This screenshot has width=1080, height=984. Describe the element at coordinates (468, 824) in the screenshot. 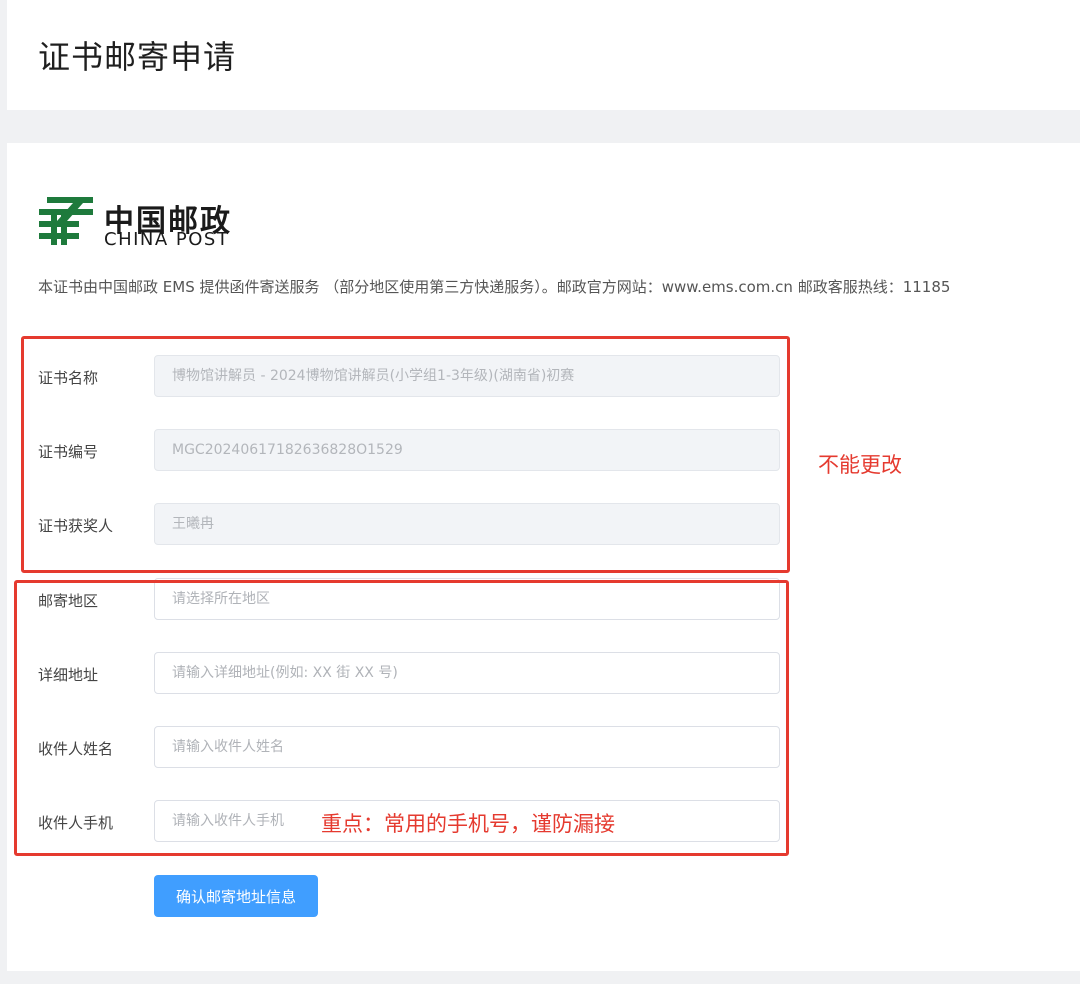

I see `phone-annotation-text: 重点：常用的手机号，谨防漏接` at that location.